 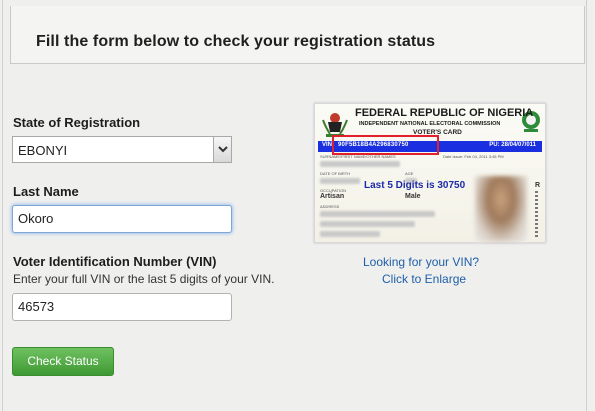 What do you see at coordinates (46, 191) in the screenshot?
I see `lastname-label: Last Name` at bounding box center [46, 191].